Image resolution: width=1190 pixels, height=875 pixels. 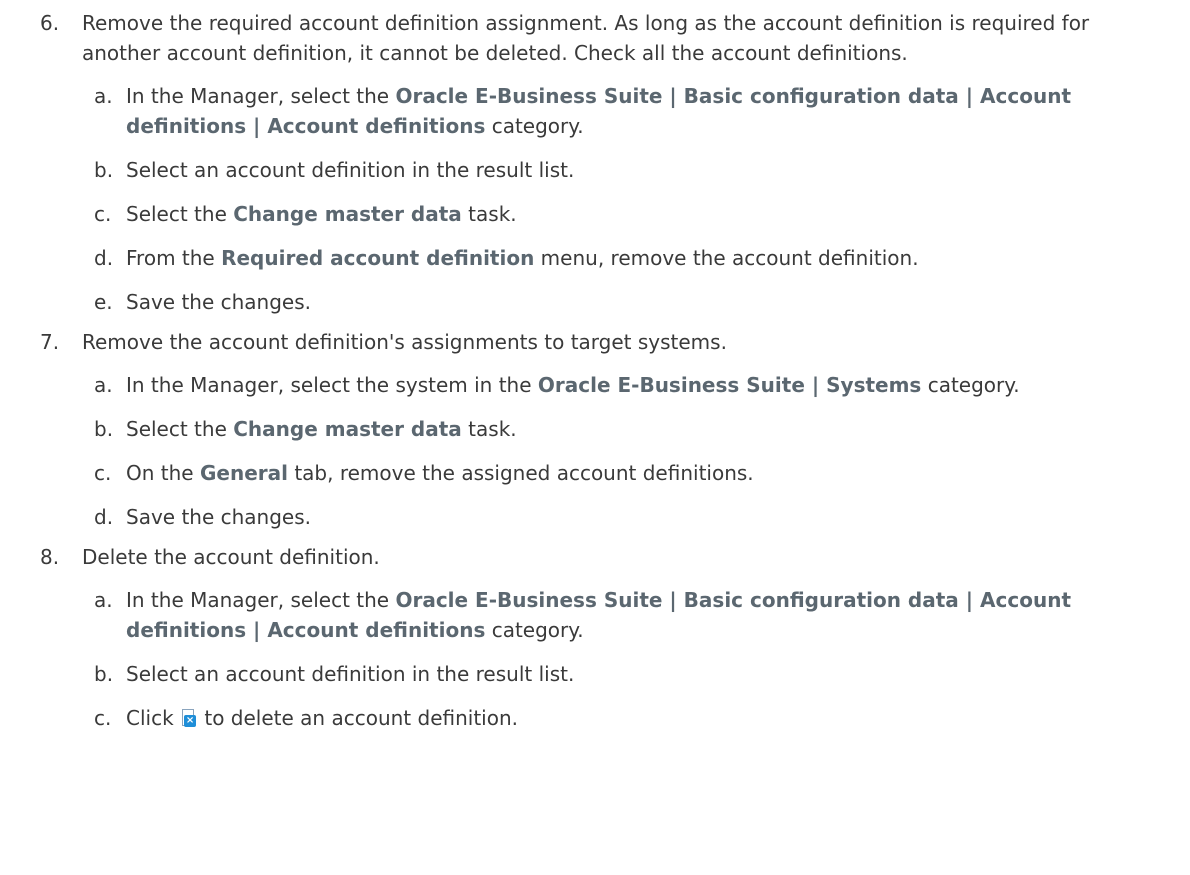 I want to click on text-run: Delete the account definition., so click(x=231, y=557).